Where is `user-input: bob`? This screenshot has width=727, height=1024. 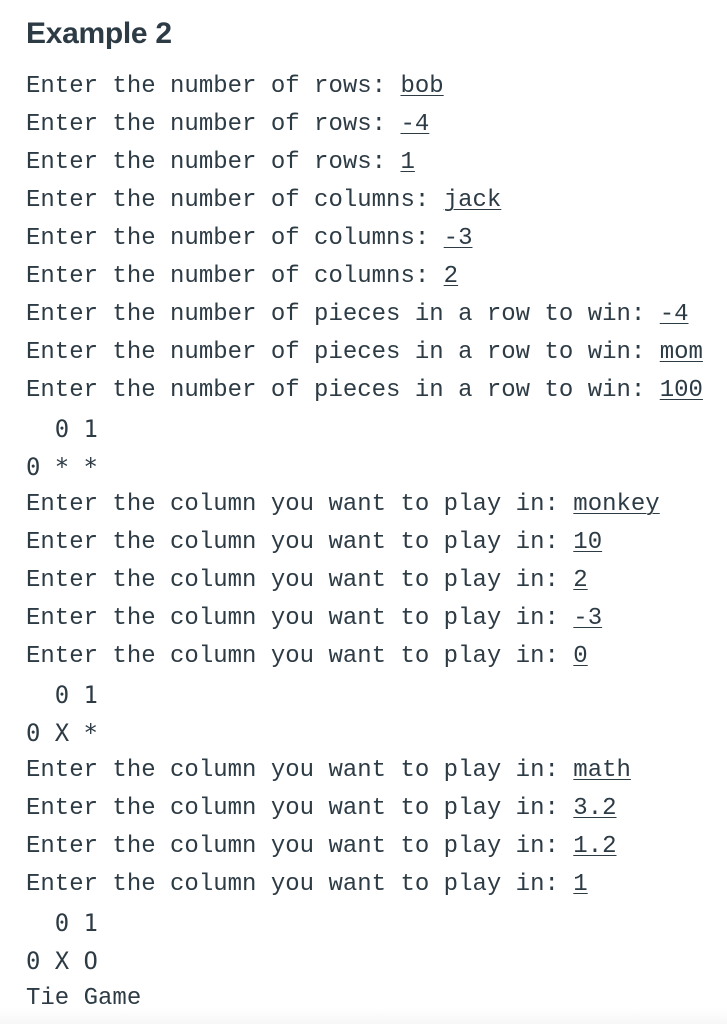 user-input: bob is located at coordinates (422, 86).